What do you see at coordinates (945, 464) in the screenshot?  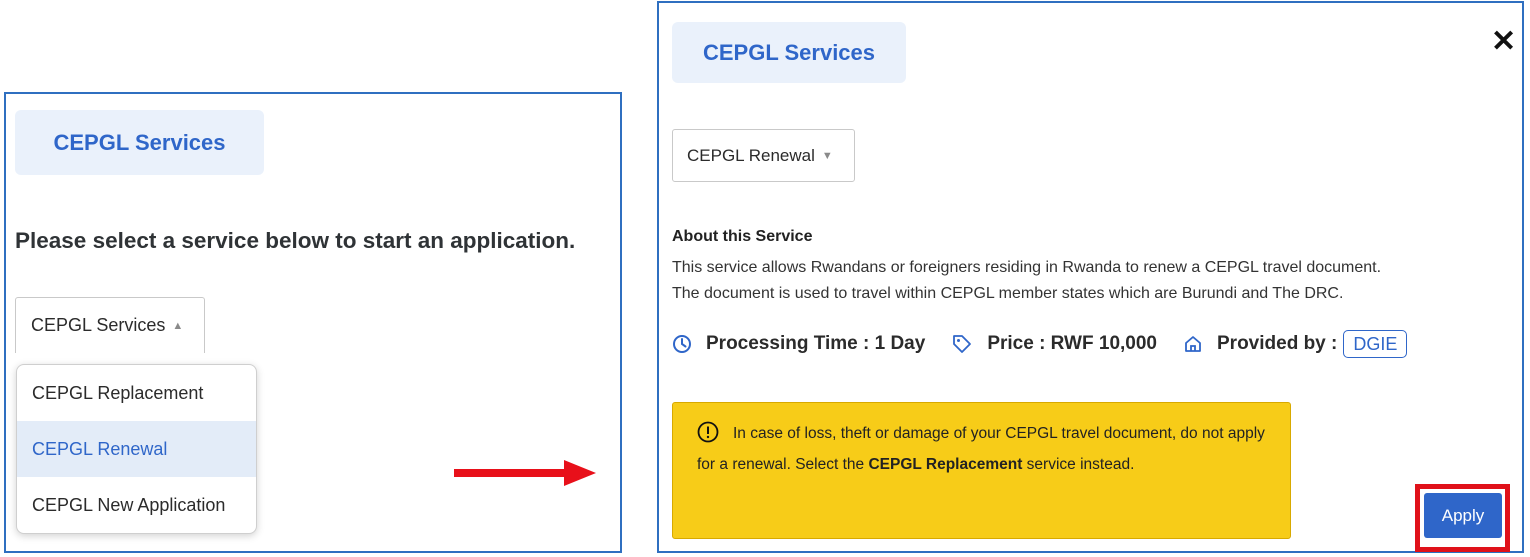 I see `warning-text-bold: CEPGL Replacement` at bounding box center [945, 464].